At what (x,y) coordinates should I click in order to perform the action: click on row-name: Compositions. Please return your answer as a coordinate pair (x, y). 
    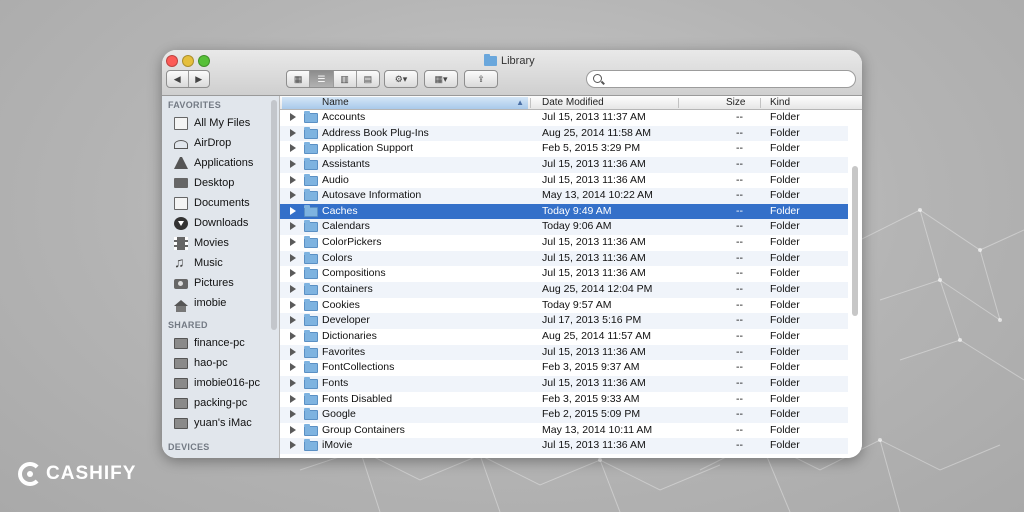
    Looking at the image, I should click on (354, 273).